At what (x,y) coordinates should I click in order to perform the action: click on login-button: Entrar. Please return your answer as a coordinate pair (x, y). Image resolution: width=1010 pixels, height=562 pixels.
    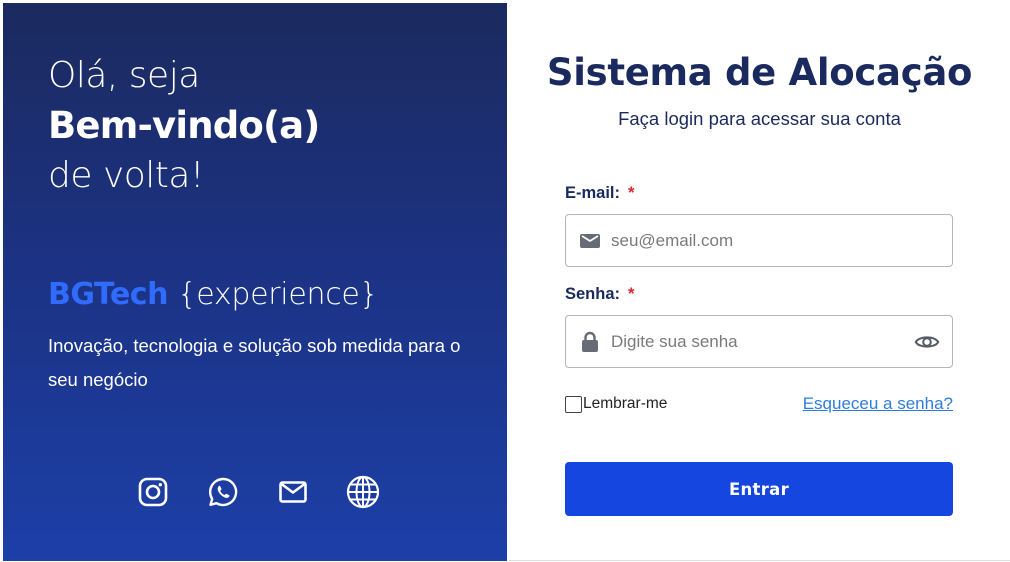
    Looking at the image, I should click on (759, 489).